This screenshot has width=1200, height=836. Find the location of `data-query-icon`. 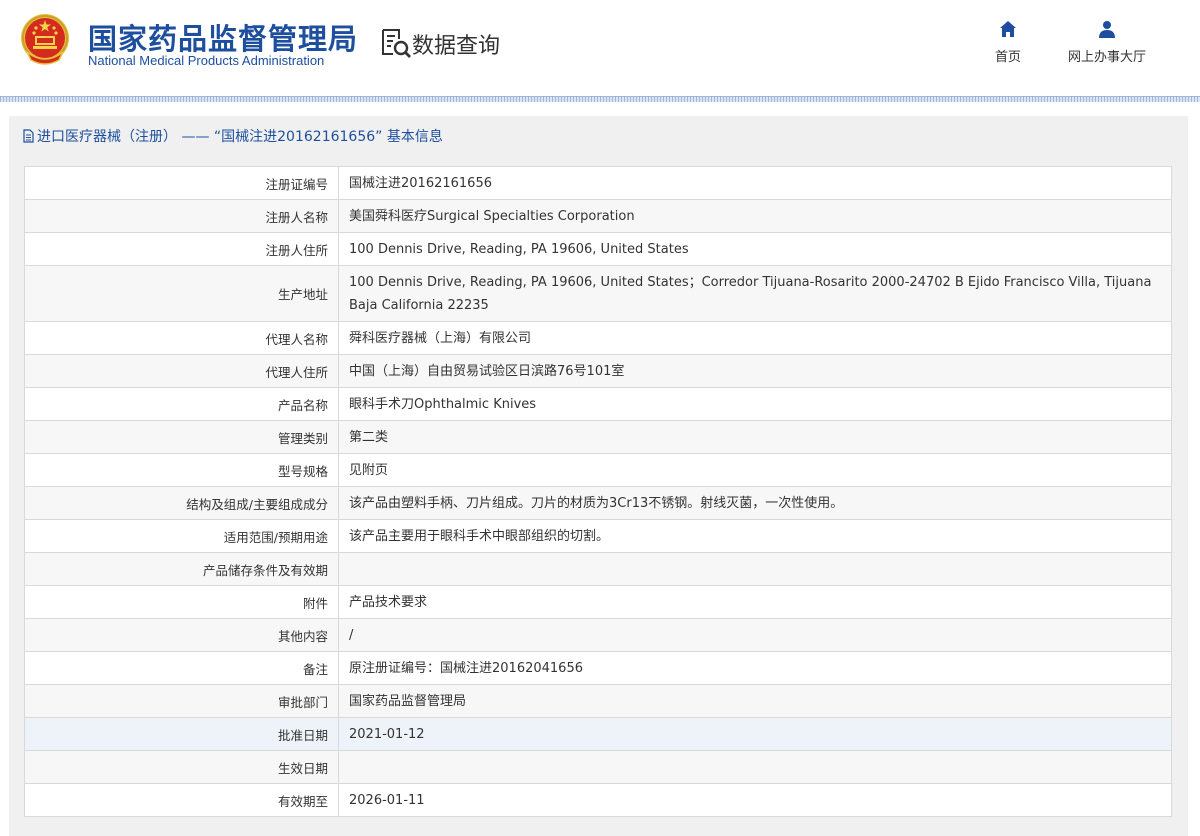

data-query-icon is located at coordinates (396, 43).